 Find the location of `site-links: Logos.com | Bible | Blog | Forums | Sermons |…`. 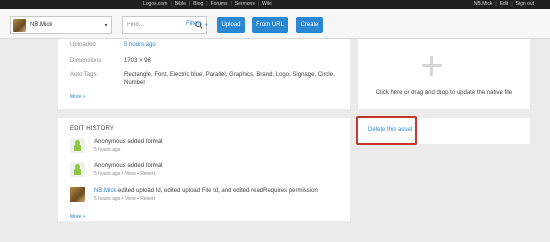

site-links: Logos.com | Bible | Blog | Forums | Sermons |… is located at coordinates (207, 4).